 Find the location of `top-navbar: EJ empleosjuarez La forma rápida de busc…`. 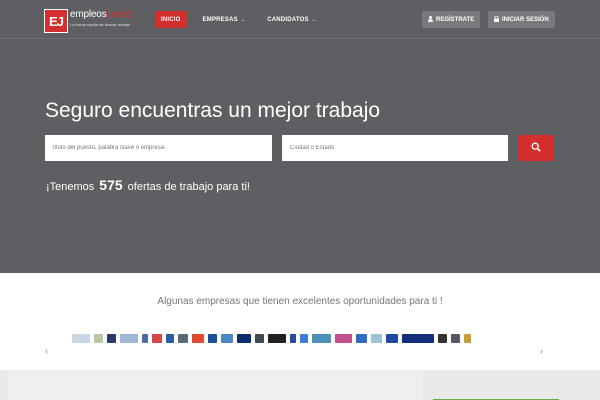

top-navbar: EJ empleosjuarez La forma rápida de busc… is located at coordinates (300, 19).